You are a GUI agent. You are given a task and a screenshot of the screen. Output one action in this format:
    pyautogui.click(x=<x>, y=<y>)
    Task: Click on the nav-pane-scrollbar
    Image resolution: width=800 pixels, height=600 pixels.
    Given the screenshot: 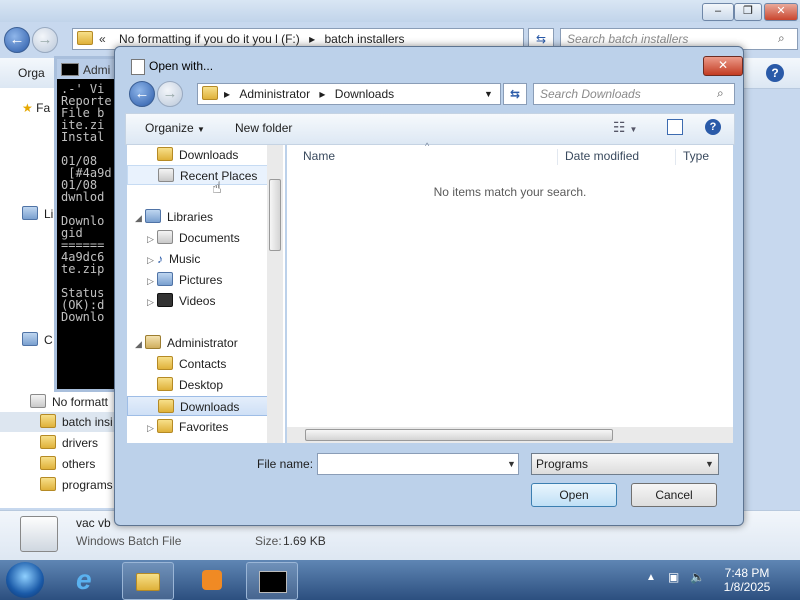 What is the action you would take?
    pyautogui.click(x=275, y=294)
    